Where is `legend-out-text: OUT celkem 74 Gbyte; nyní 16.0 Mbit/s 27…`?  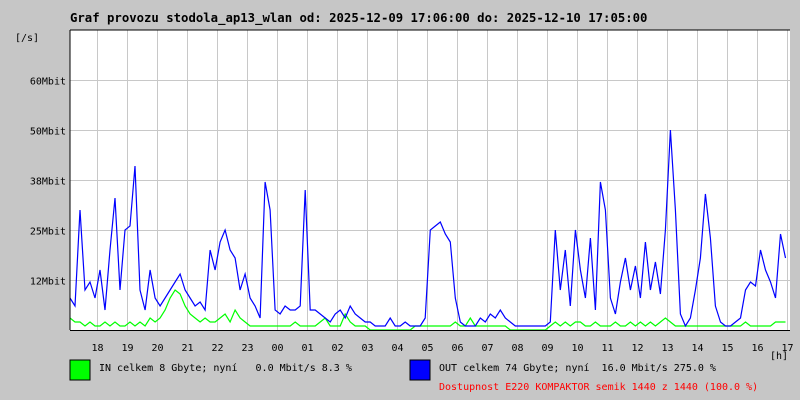
legend-out-text: OUT celkem 74 Gbyte; nyní 16.0 Mbit/s 27… is located at coordinates (577, 368).